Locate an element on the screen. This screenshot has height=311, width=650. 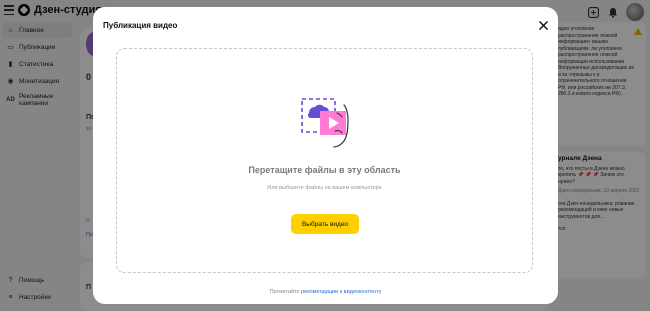
video-guidelines-link: рекомендации к видеоконтенту is located at coordinates (341, 292).